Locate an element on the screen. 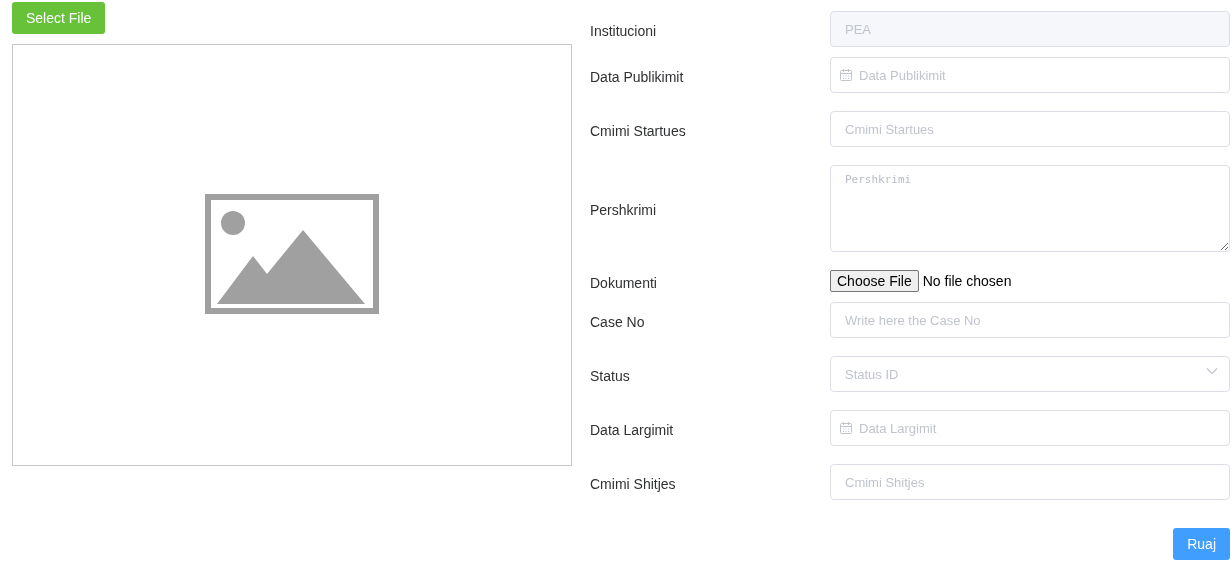 The width and height of the screenshot is (1232, 561). field-label: Data Largimit is located at coordinates (632, 429).